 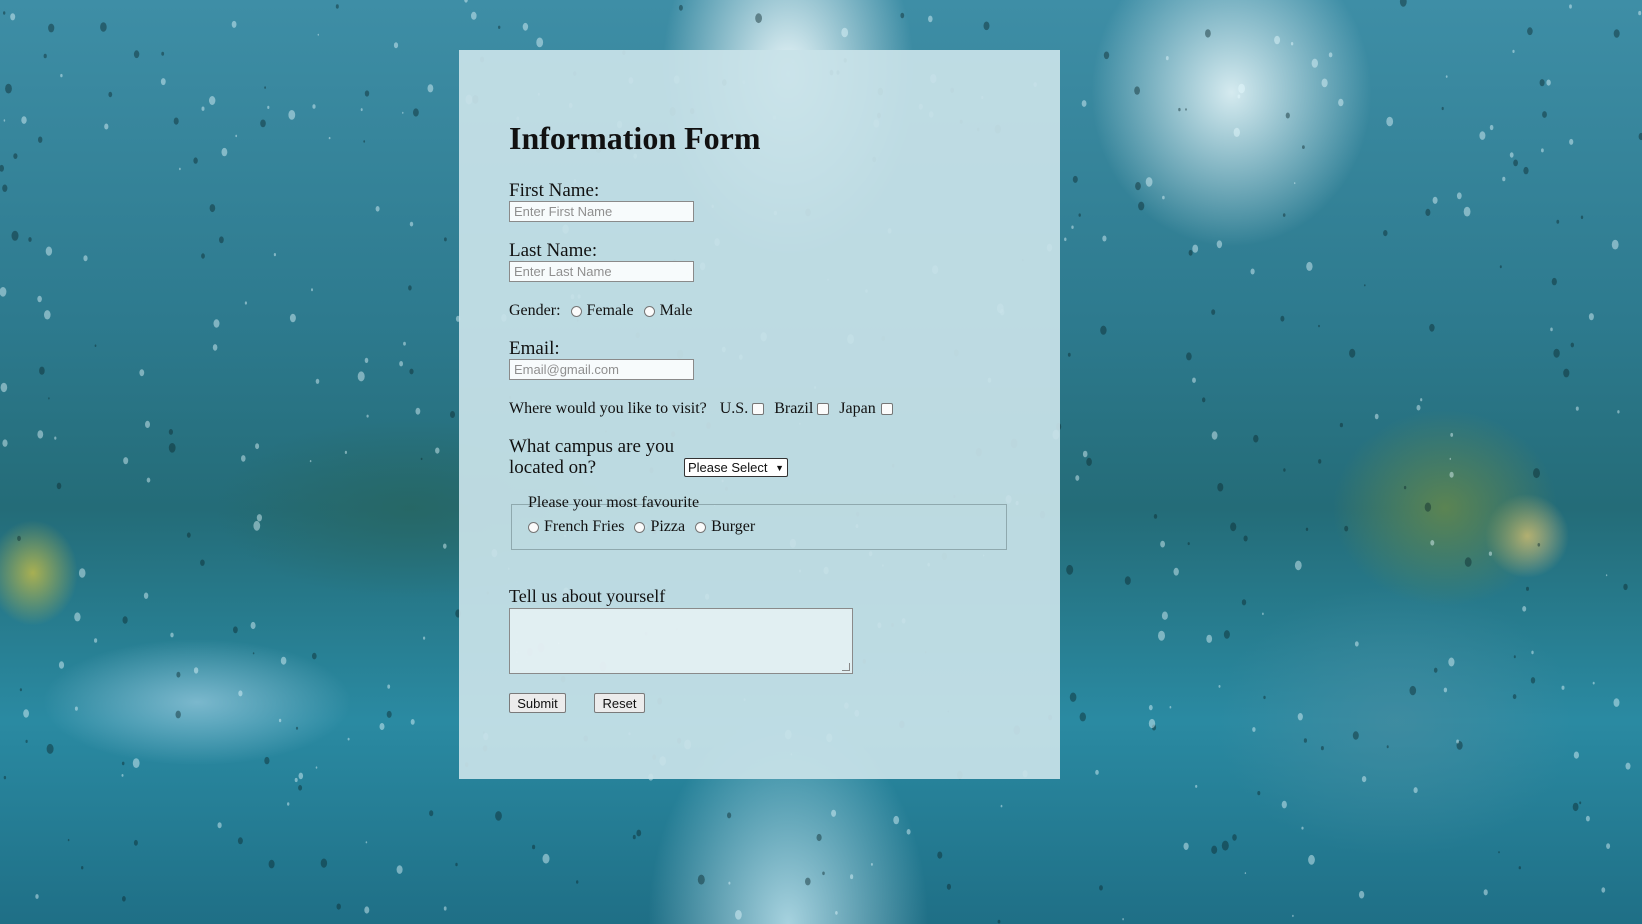 I want to click on favourite-french-fries-radio, so click(x=533, y=527).